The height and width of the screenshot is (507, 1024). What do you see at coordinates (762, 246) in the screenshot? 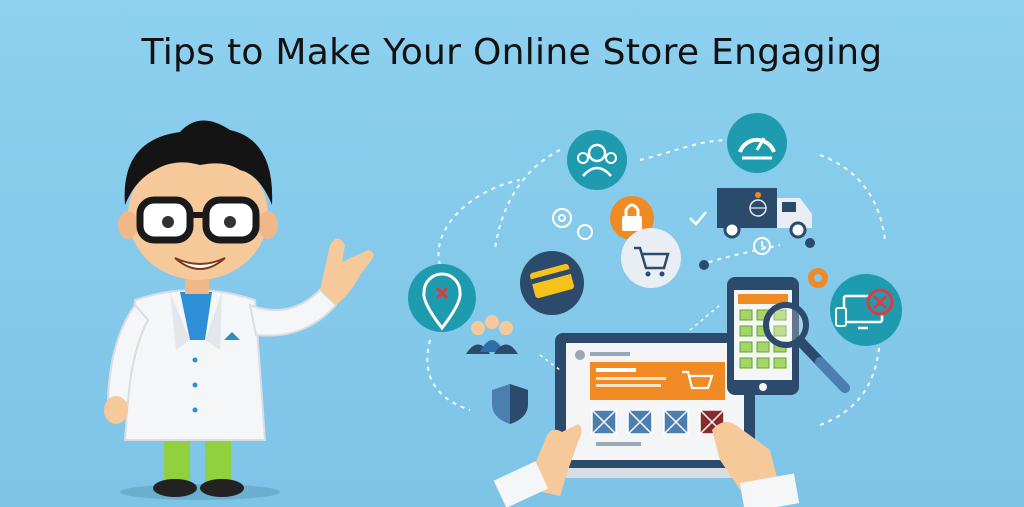
I see `clock-icon` at bounding box center [762, 246].